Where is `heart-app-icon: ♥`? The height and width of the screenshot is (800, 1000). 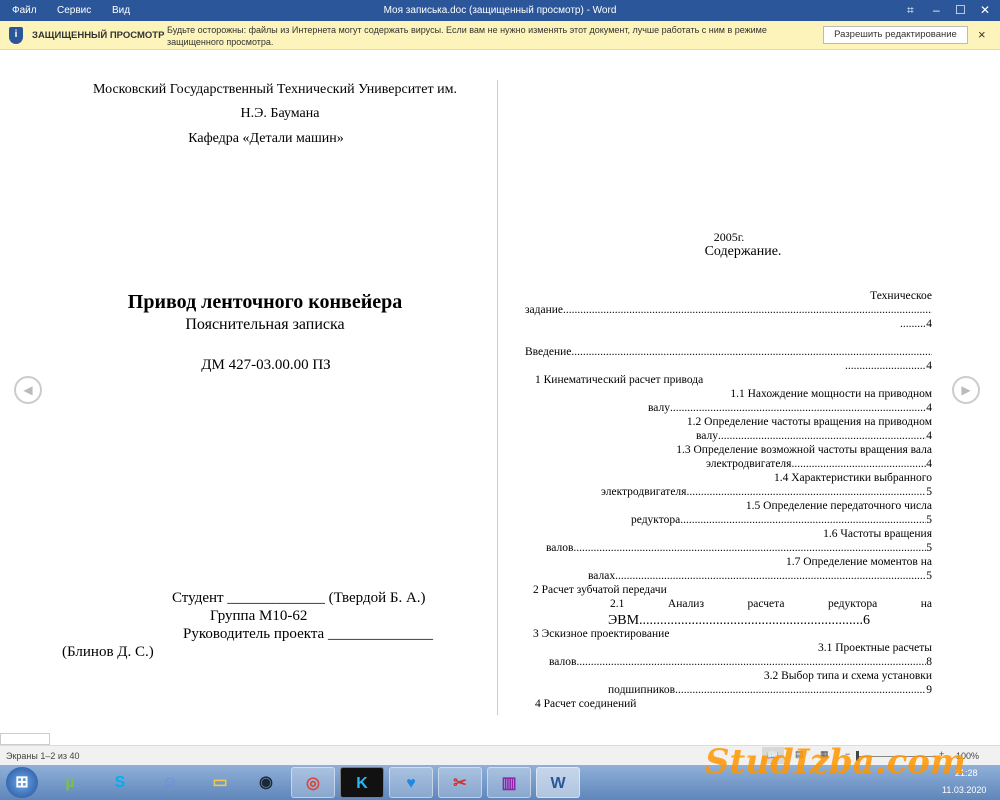 heart-app-icon: ♥ is located at coordinates (411, 782).